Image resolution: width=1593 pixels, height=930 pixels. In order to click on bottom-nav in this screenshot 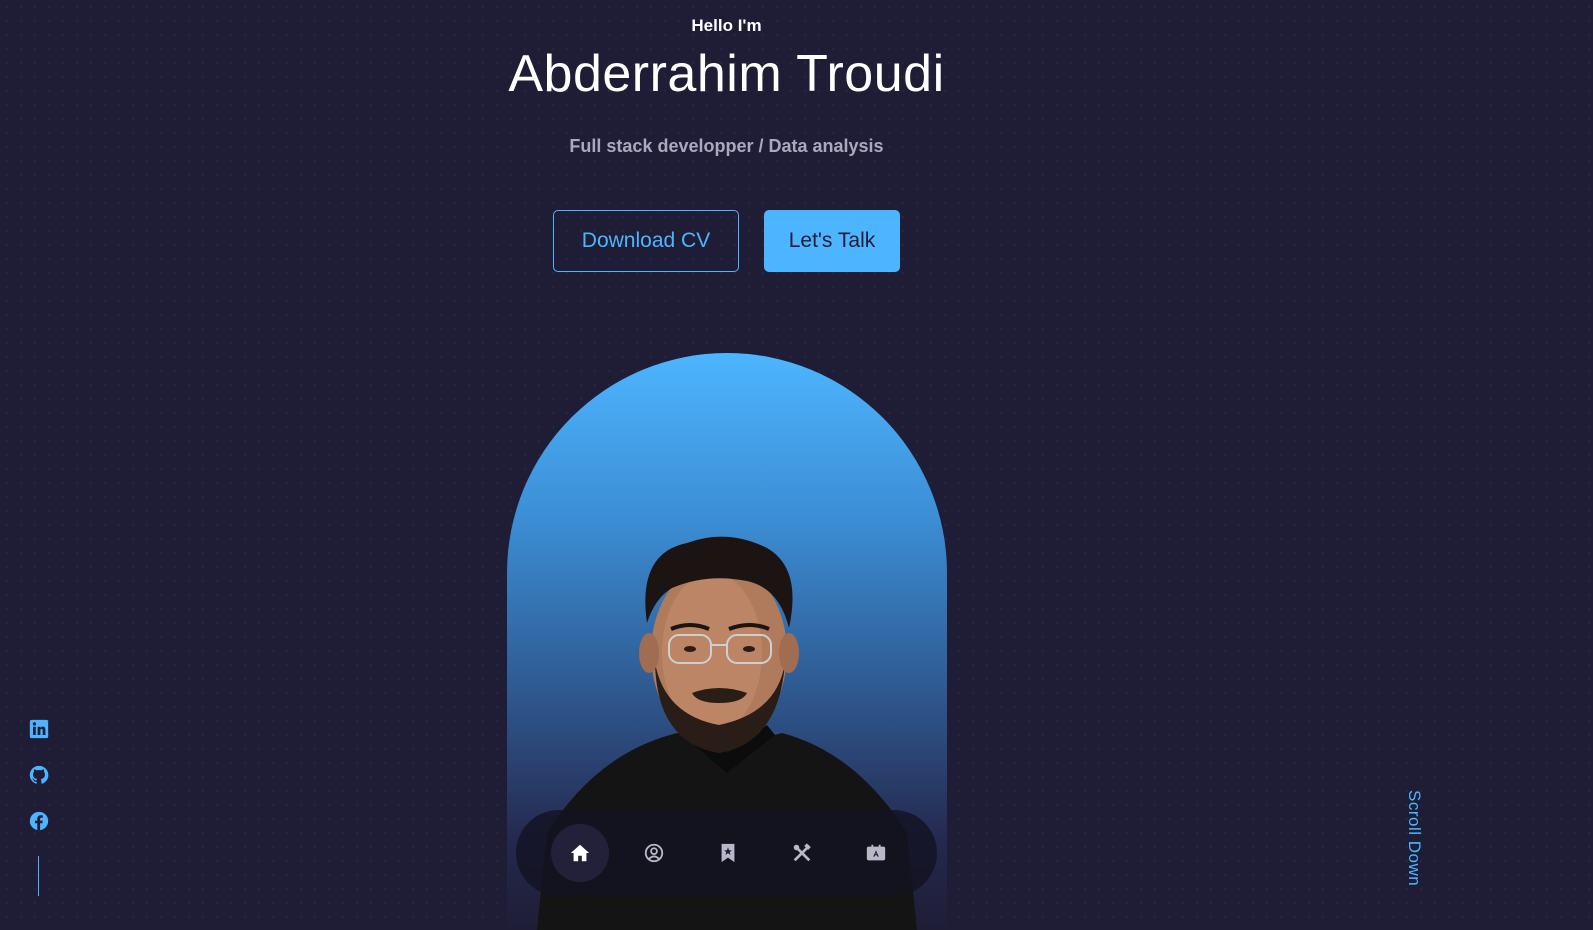, I will do `click(726, 853)`.